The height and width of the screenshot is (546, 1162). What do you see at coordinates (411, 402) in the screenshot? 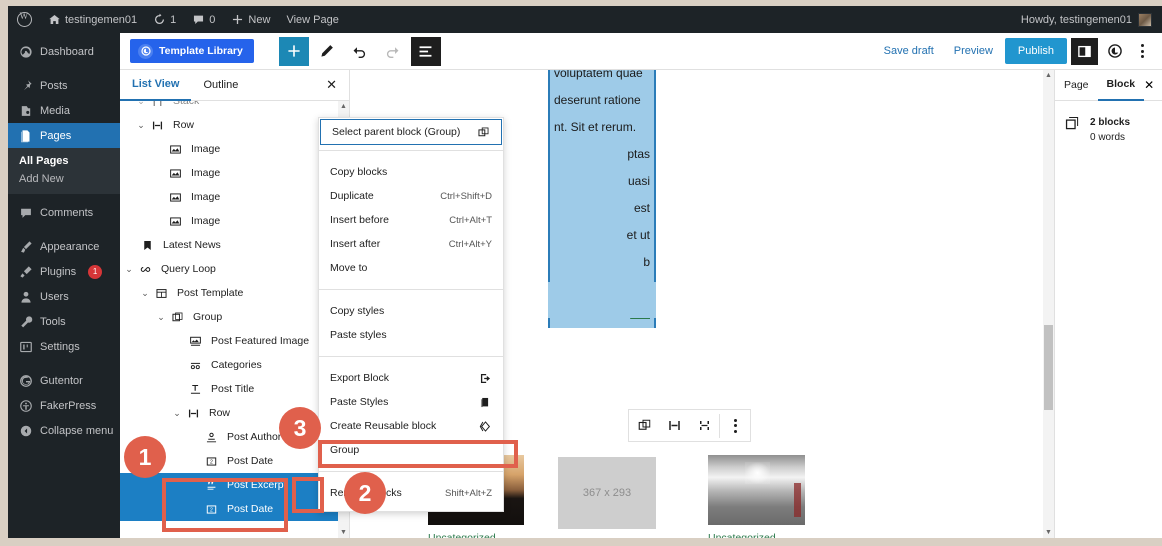
I see `menu-item-paste-styles-2: Paste Styles` at bounding box center [411, 402].